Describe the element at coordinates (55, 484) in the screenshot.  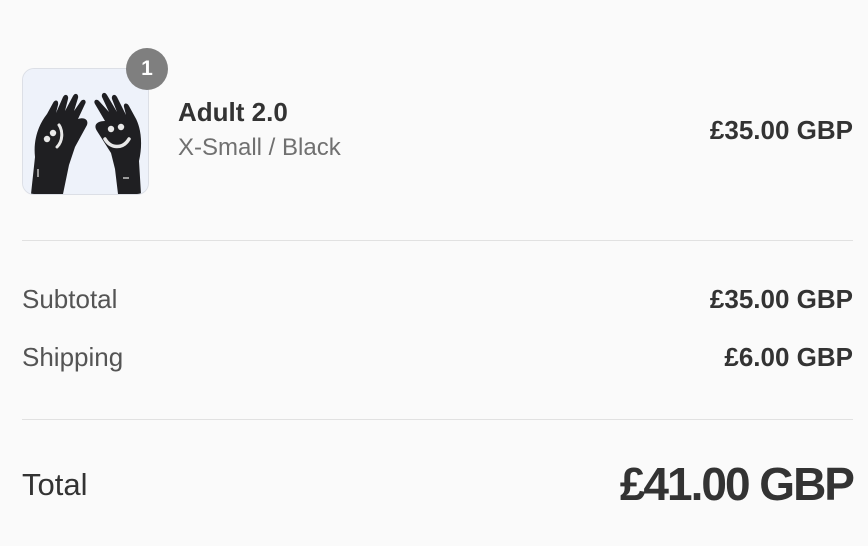
I see `total-label: Total` at that location.